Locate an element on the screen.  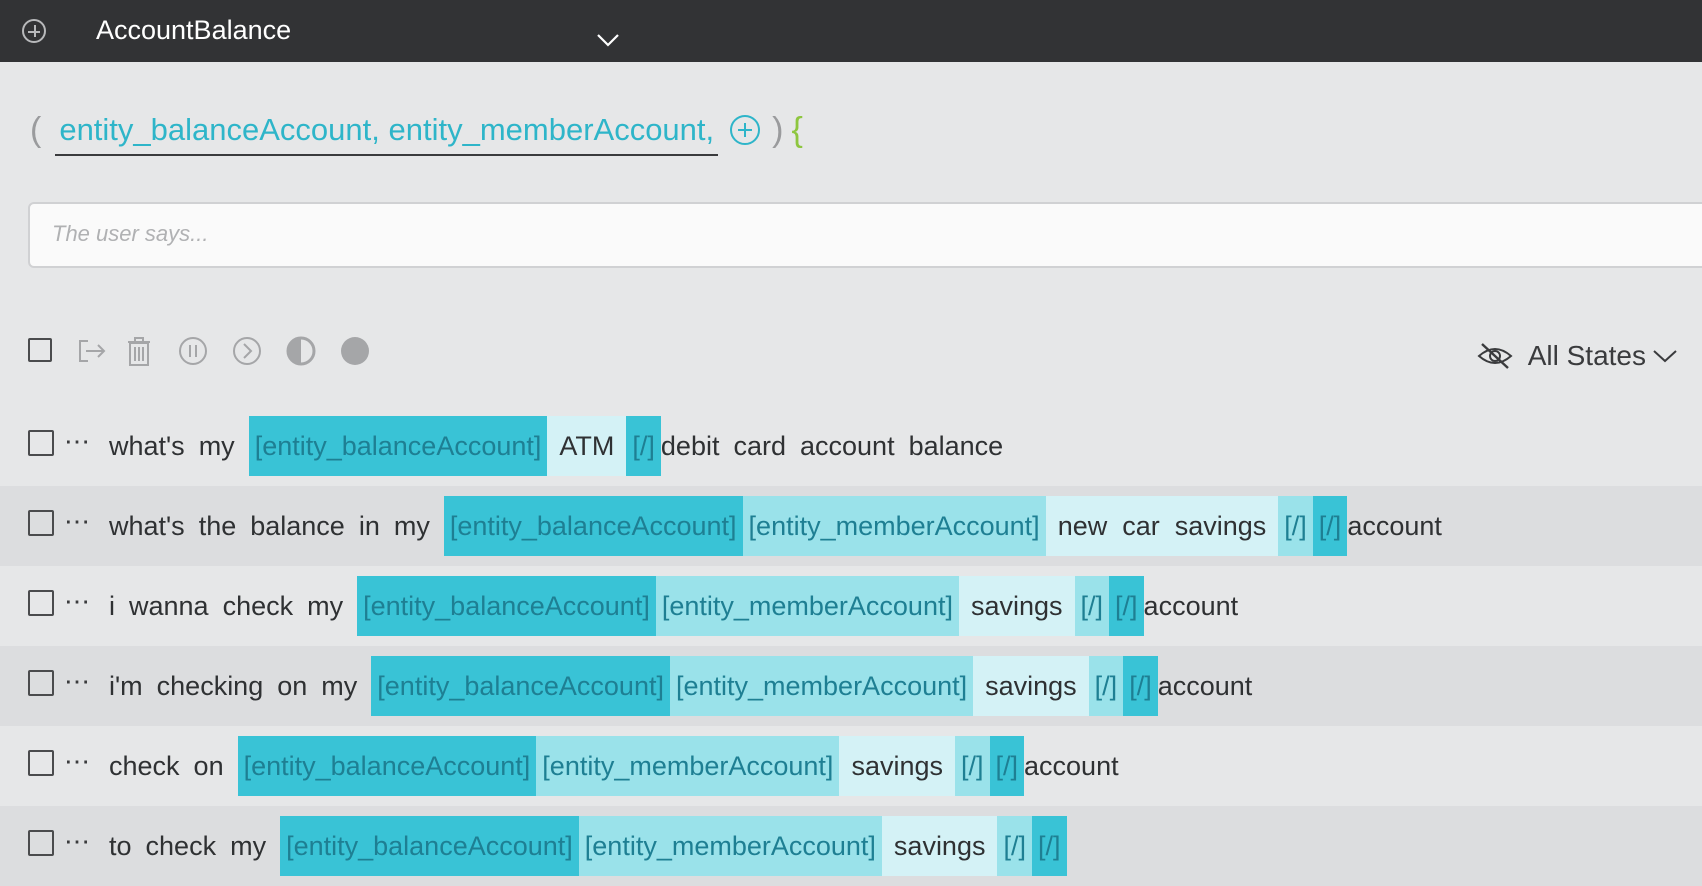
phrase-word: i is located at coordinates (112, 606).